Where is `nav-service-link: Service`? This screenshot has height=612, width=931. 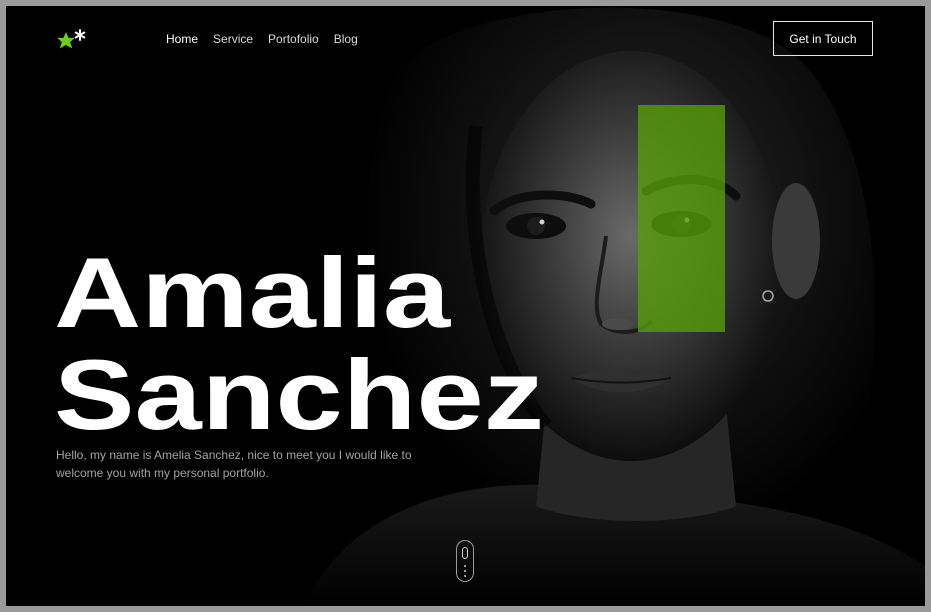
nav-service-link: Service is located at coordinates (233, 39).